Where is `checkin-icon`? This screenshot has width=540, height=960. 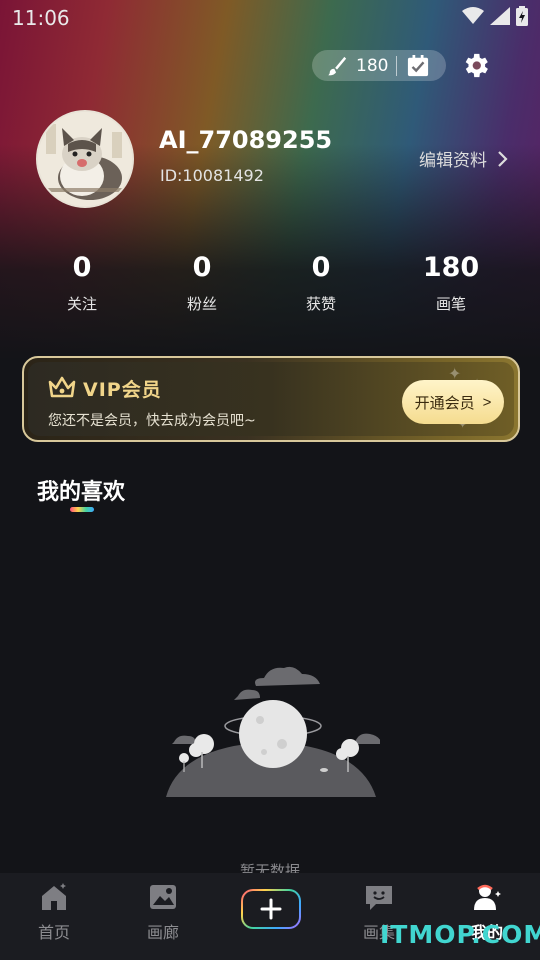 checkin-icon is located at coordinates (418, 65).